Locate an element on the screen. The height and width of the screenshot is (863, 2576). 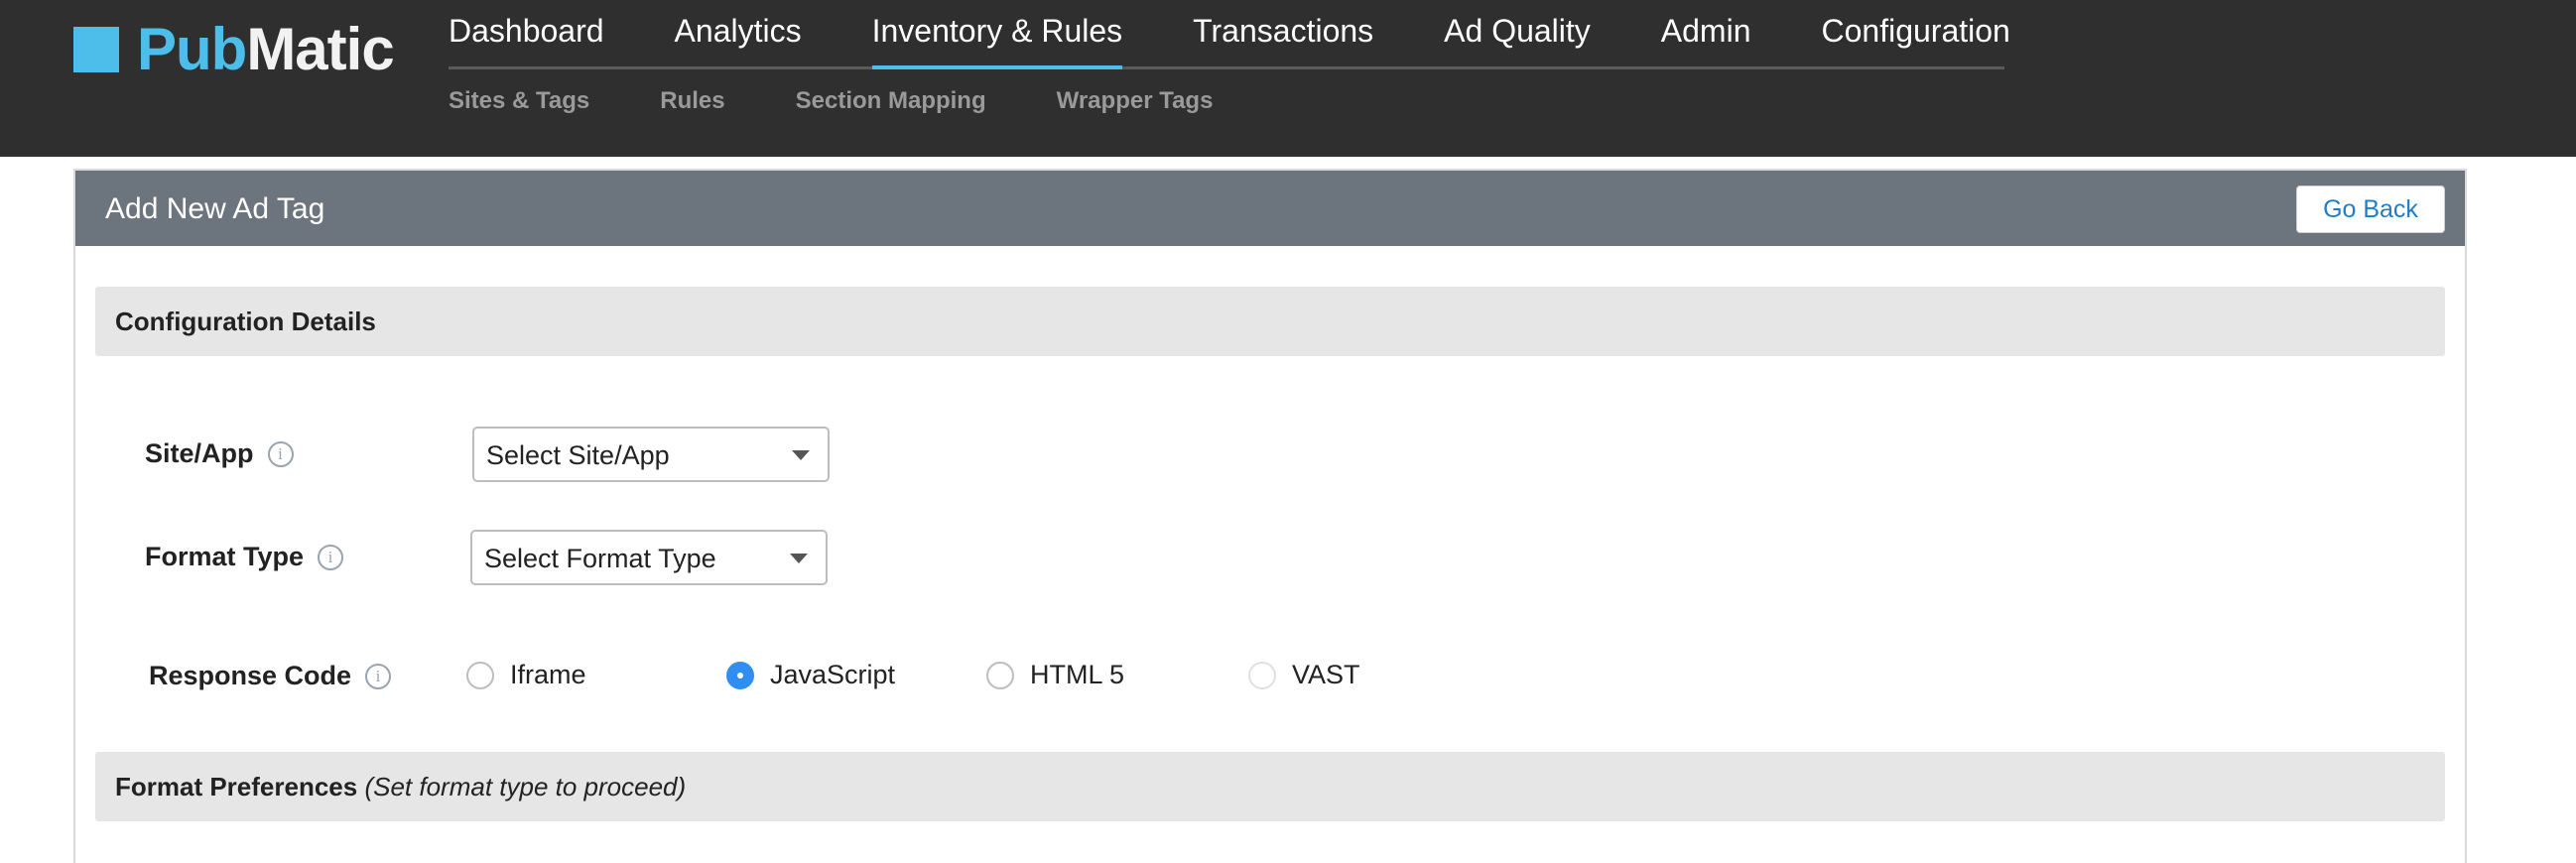
radio-circle-selected is located at coordinates (740, 675).